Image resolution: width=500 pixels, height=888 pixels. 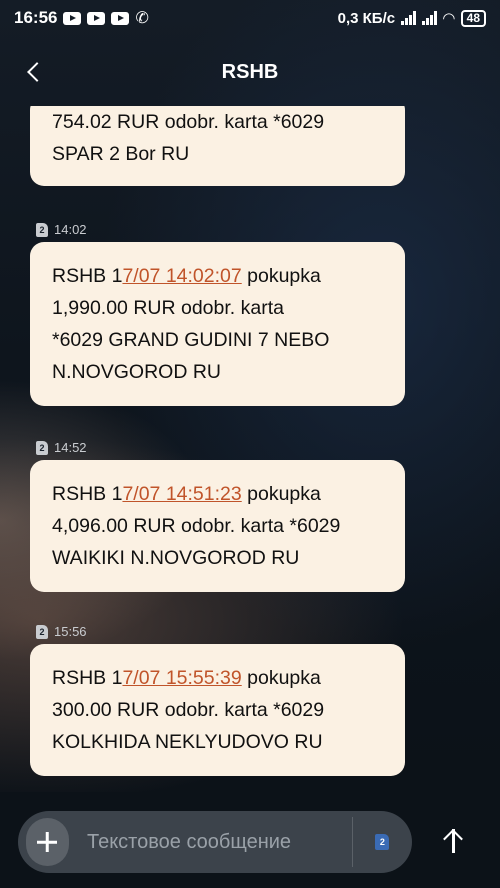 I want to click on message-line: RSHB 17/07 14:02:07 pokupka, so click(x=186, y=276).